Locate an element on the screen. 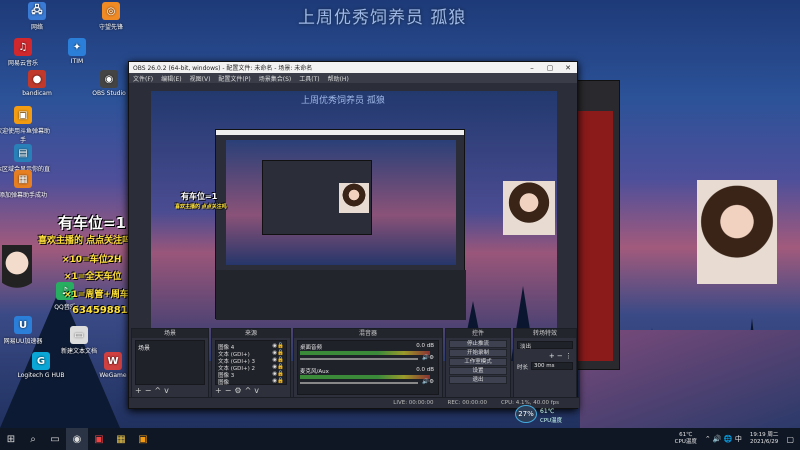  controls-dock: 控件 停止推流 开始录制 工作室模式 设置 退出 is located at coordinates (478, 363).